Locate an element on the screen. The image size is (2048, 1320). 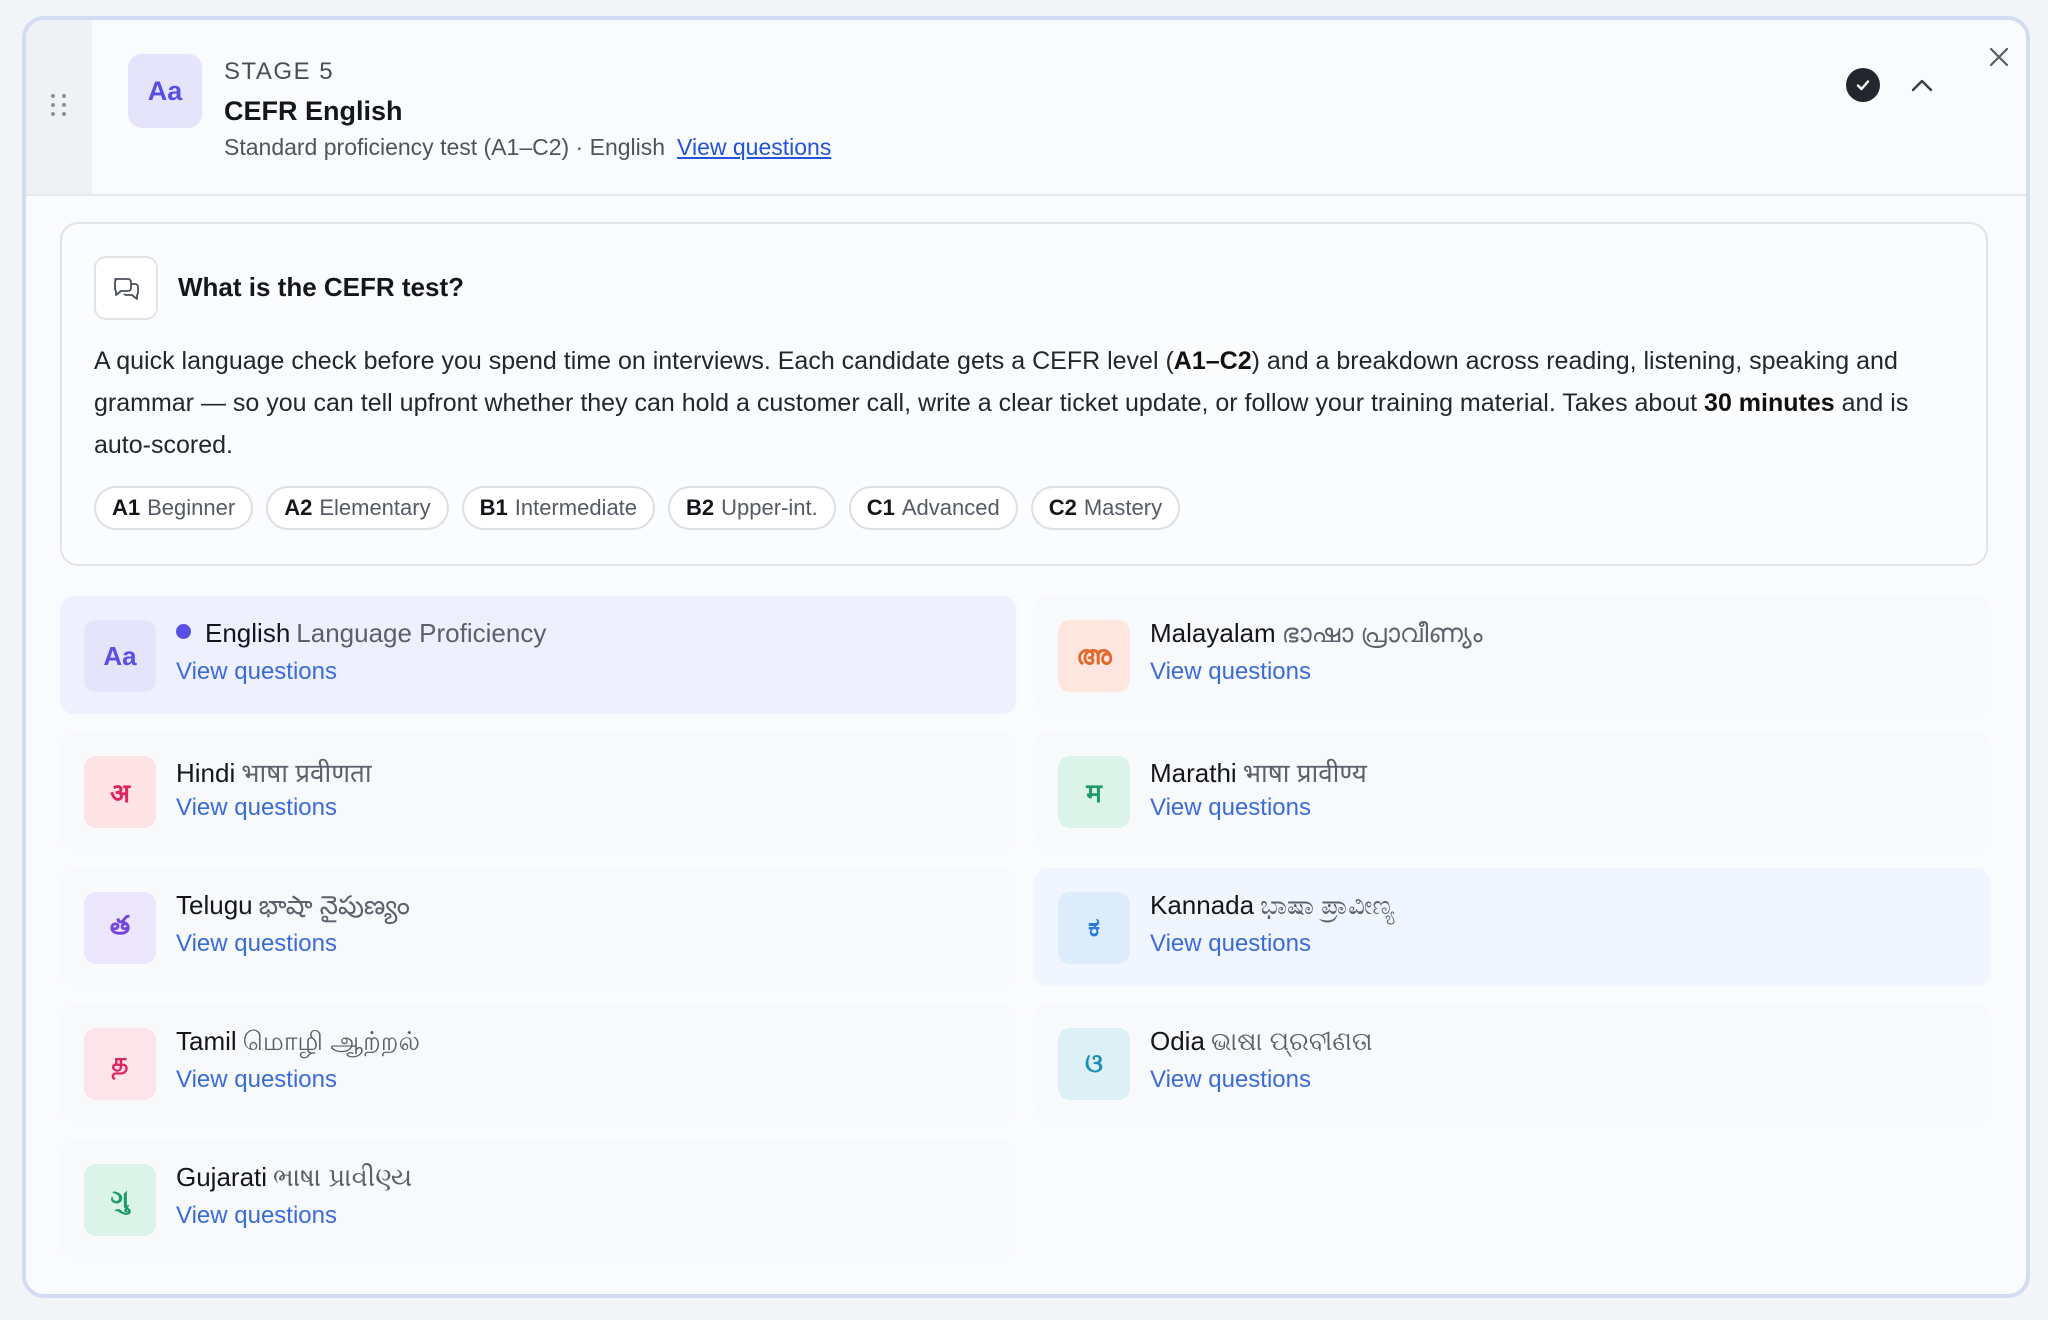
language-option-tamil: த Tamil மொழி ஆற்றல் View questions is located at coordinates (538, 1063).